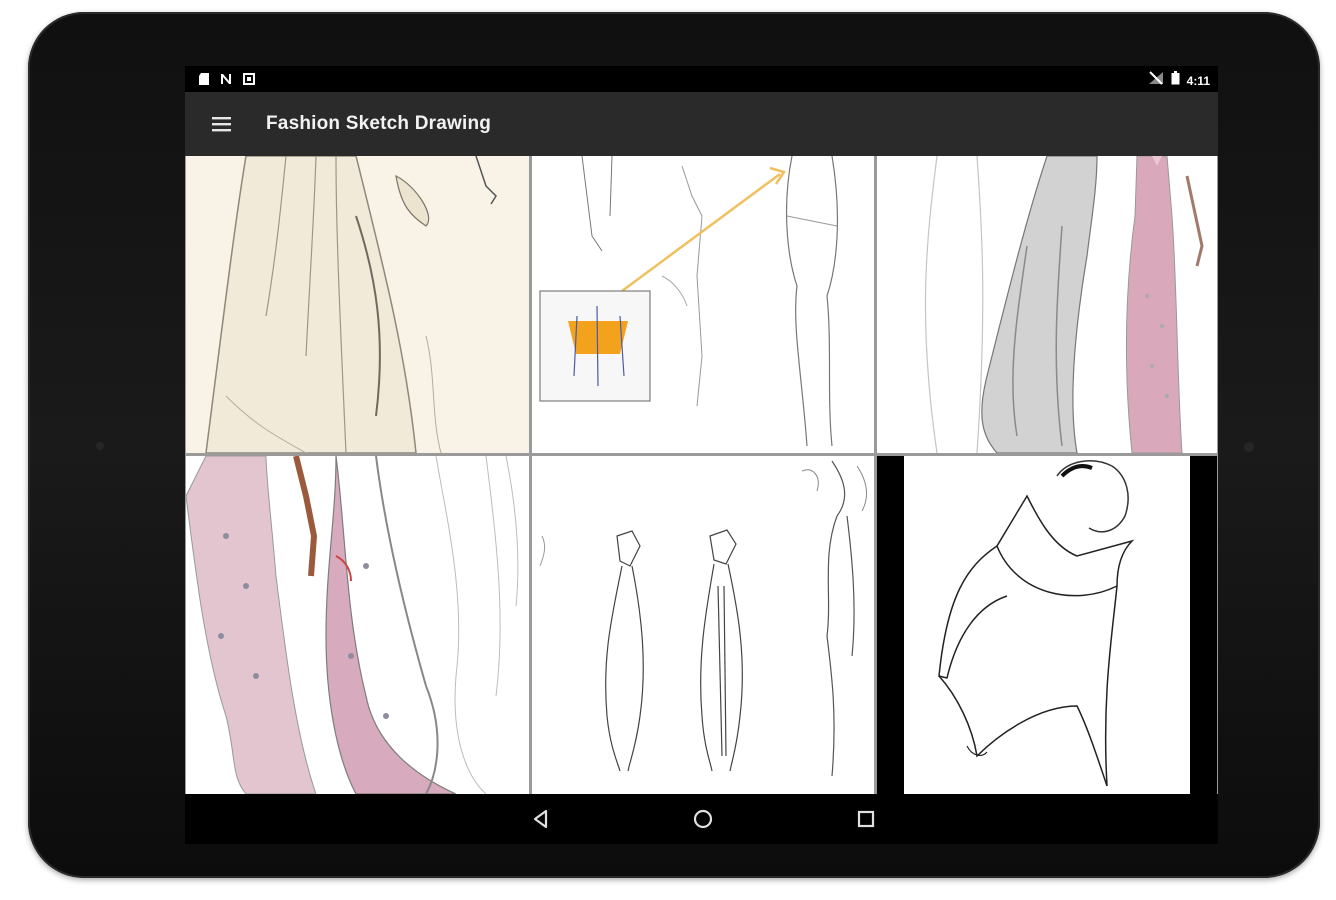 The height and width of the screenshot is (900, 1336). I want to click on status-time: 4:11, so click(1198, 80).